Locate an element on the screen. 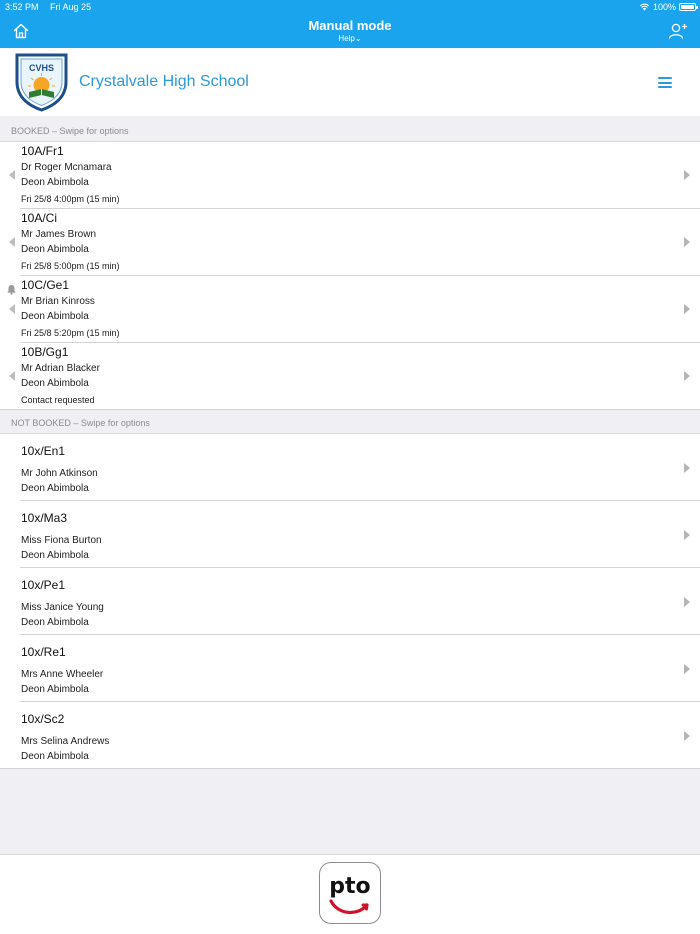 The image size is (700, 934). list-item: 10x/Pe1 Miss Janice Young Deon Abimbola is located at coordinates (350, 601).